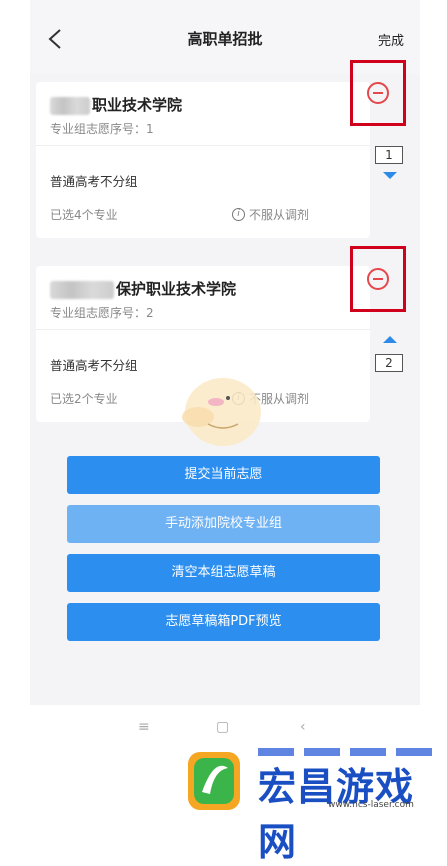  What do you see at coordinates (223, 475) in the screenshot?
I see `submit-button: 提交当前志愿` at bounding box center [223, 475].